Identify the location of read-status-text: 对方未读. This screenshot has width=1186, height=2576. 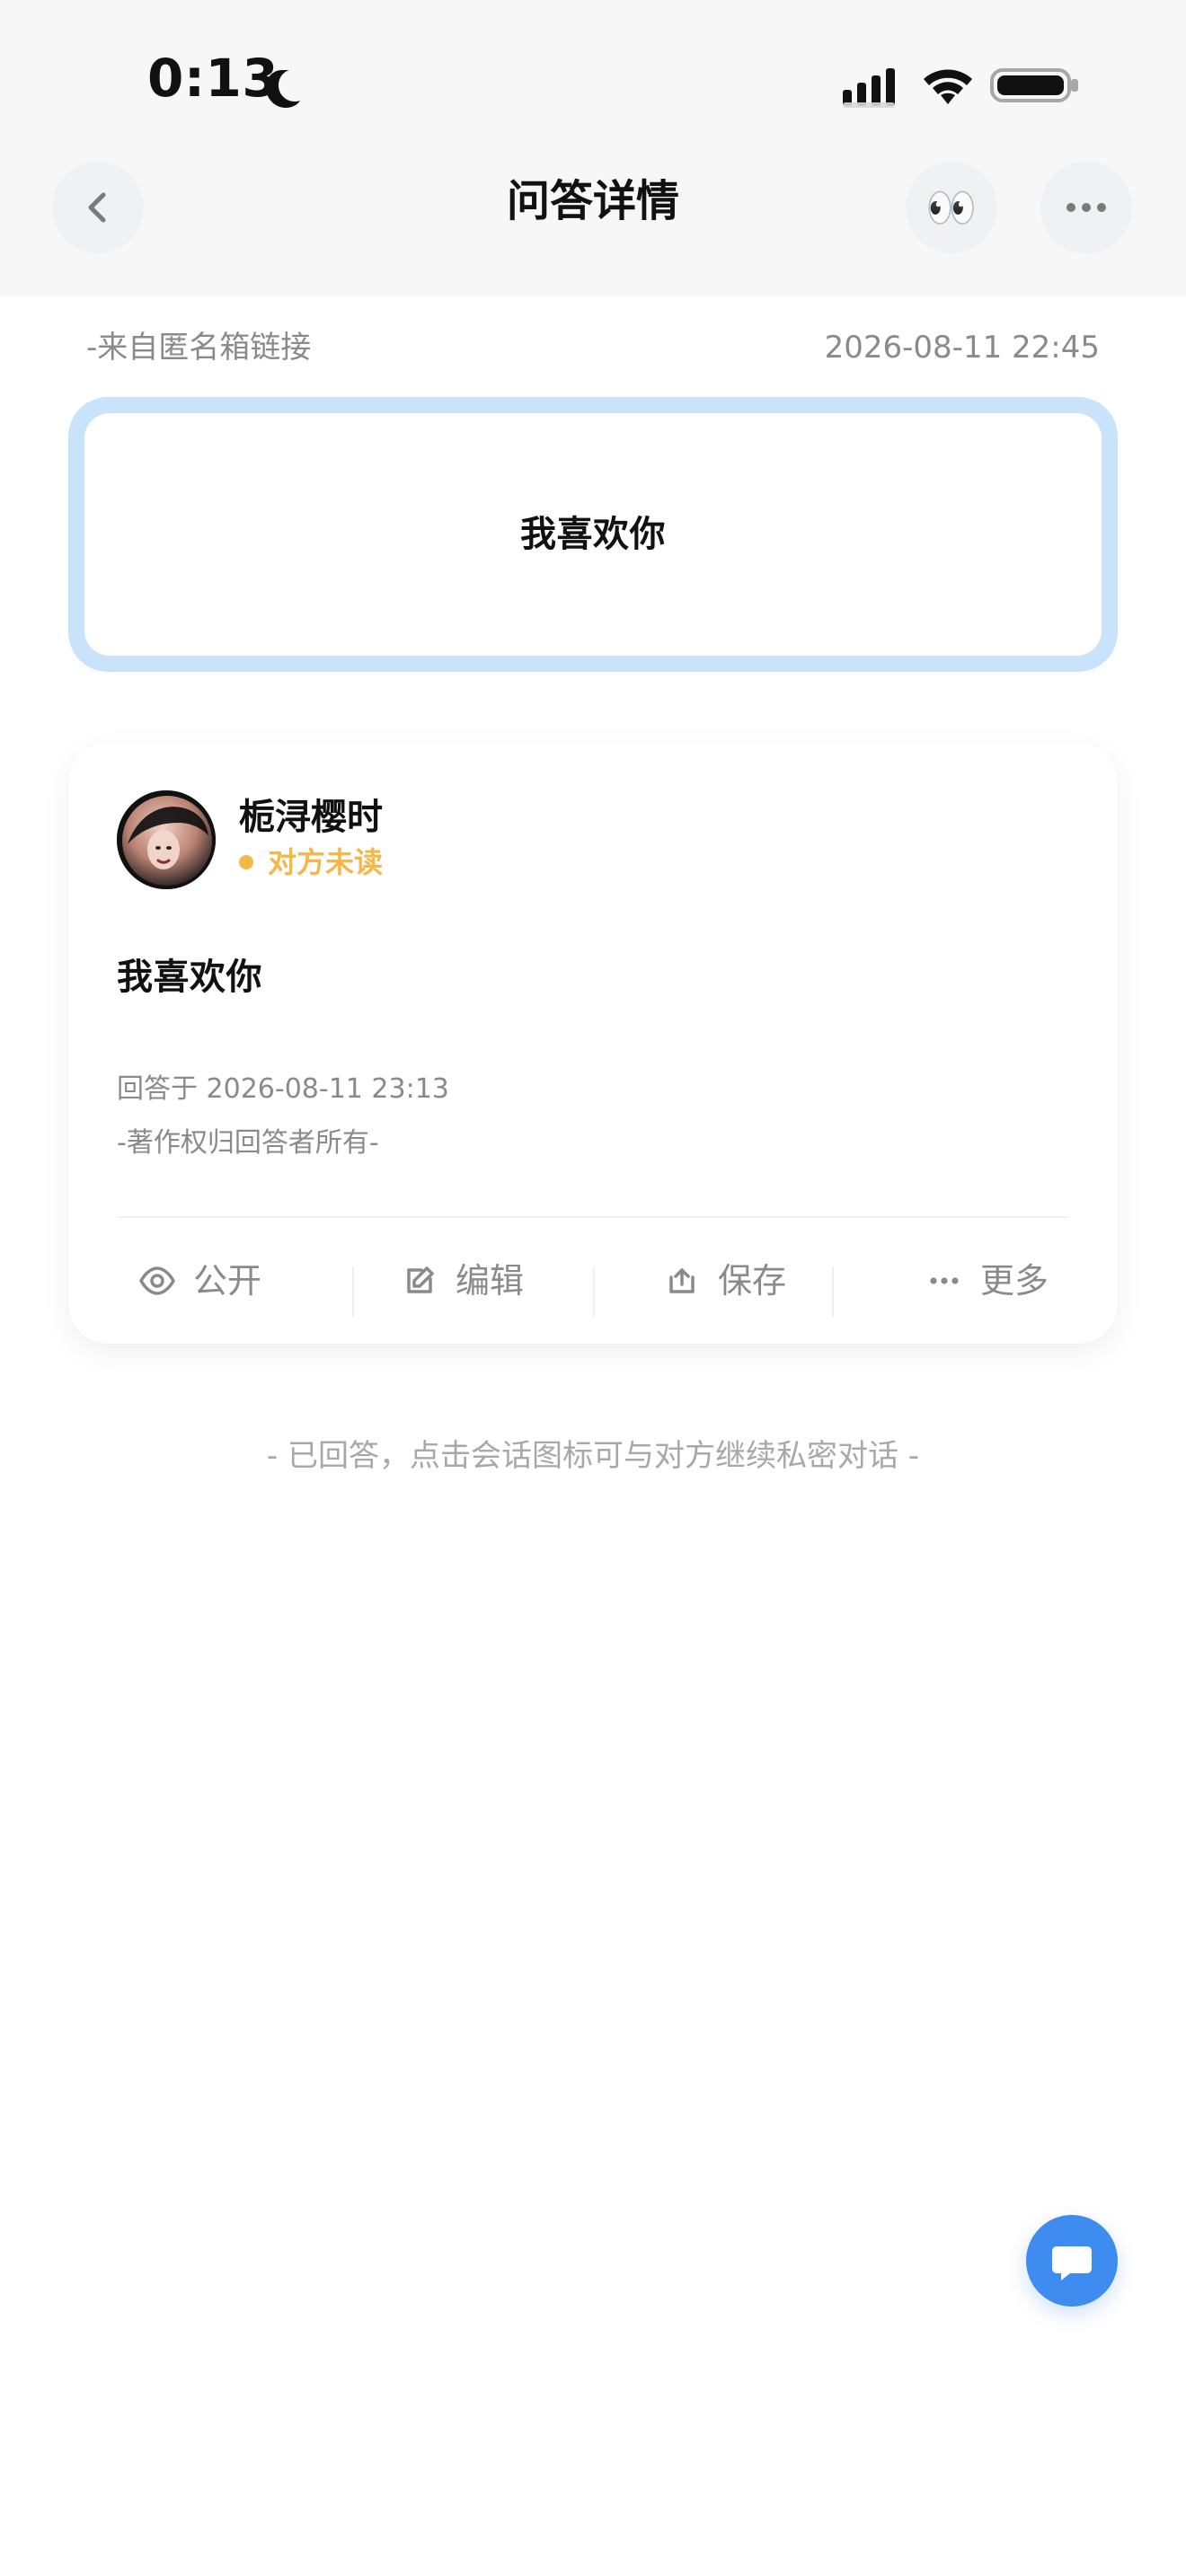
(326, 862).